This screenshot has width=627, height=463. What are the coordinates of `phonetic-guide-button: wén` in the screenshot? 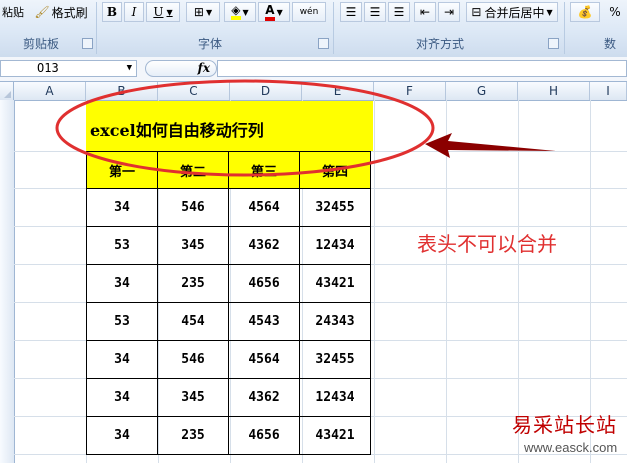 It's located at (309, 12).